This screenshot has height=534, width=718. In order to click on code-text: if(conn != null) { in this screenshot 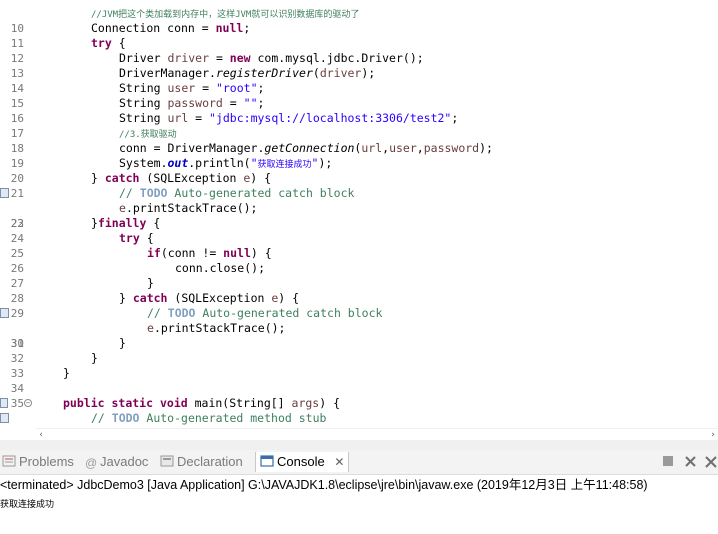, I will do `click(209, 253)`.